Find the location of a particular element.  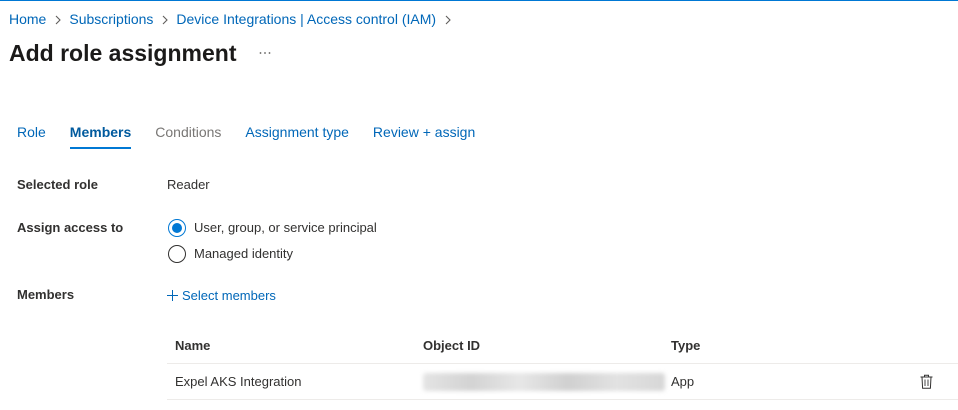

tab-conditions: Conditions is located at coordinates (188, 132).